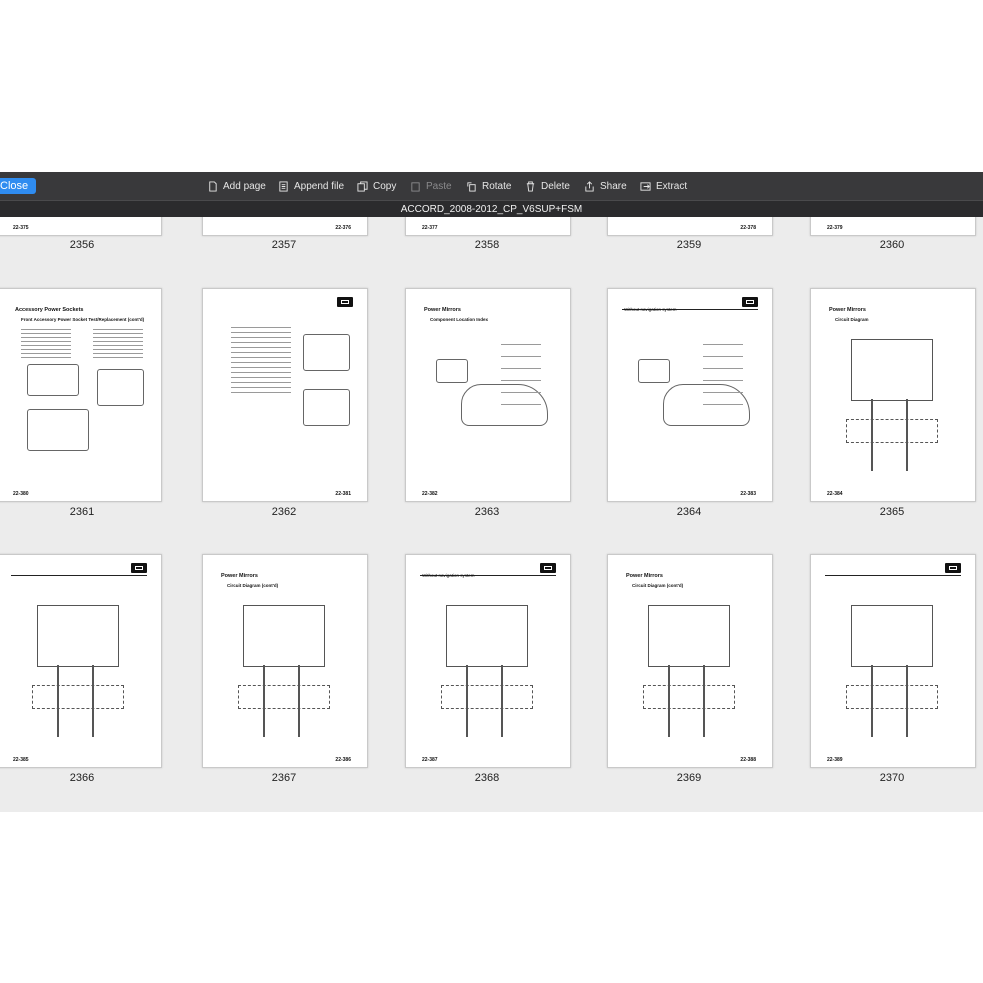  What do you see at coordinates (547, 186) in the screenshot?
I see `delete-button: Delete` at bounding box center [547, 186].